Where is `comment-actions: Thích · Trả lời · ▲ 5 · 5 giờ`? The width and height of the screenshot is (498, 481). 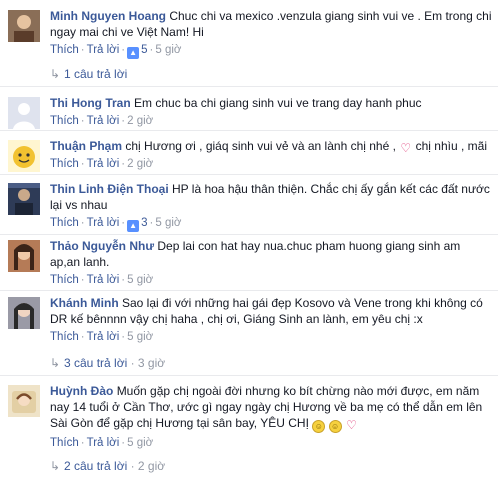 comment-actions: Thích · Trả lời · ▲ 5 · 5 giờ is located at coordinates (271, 50).